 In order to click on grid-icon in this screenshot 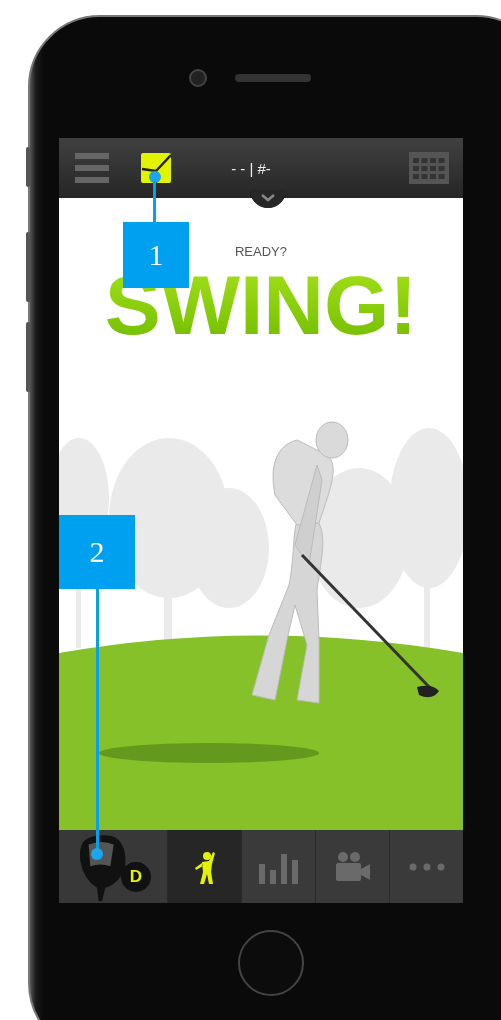, I will do `click(429, 168)`.